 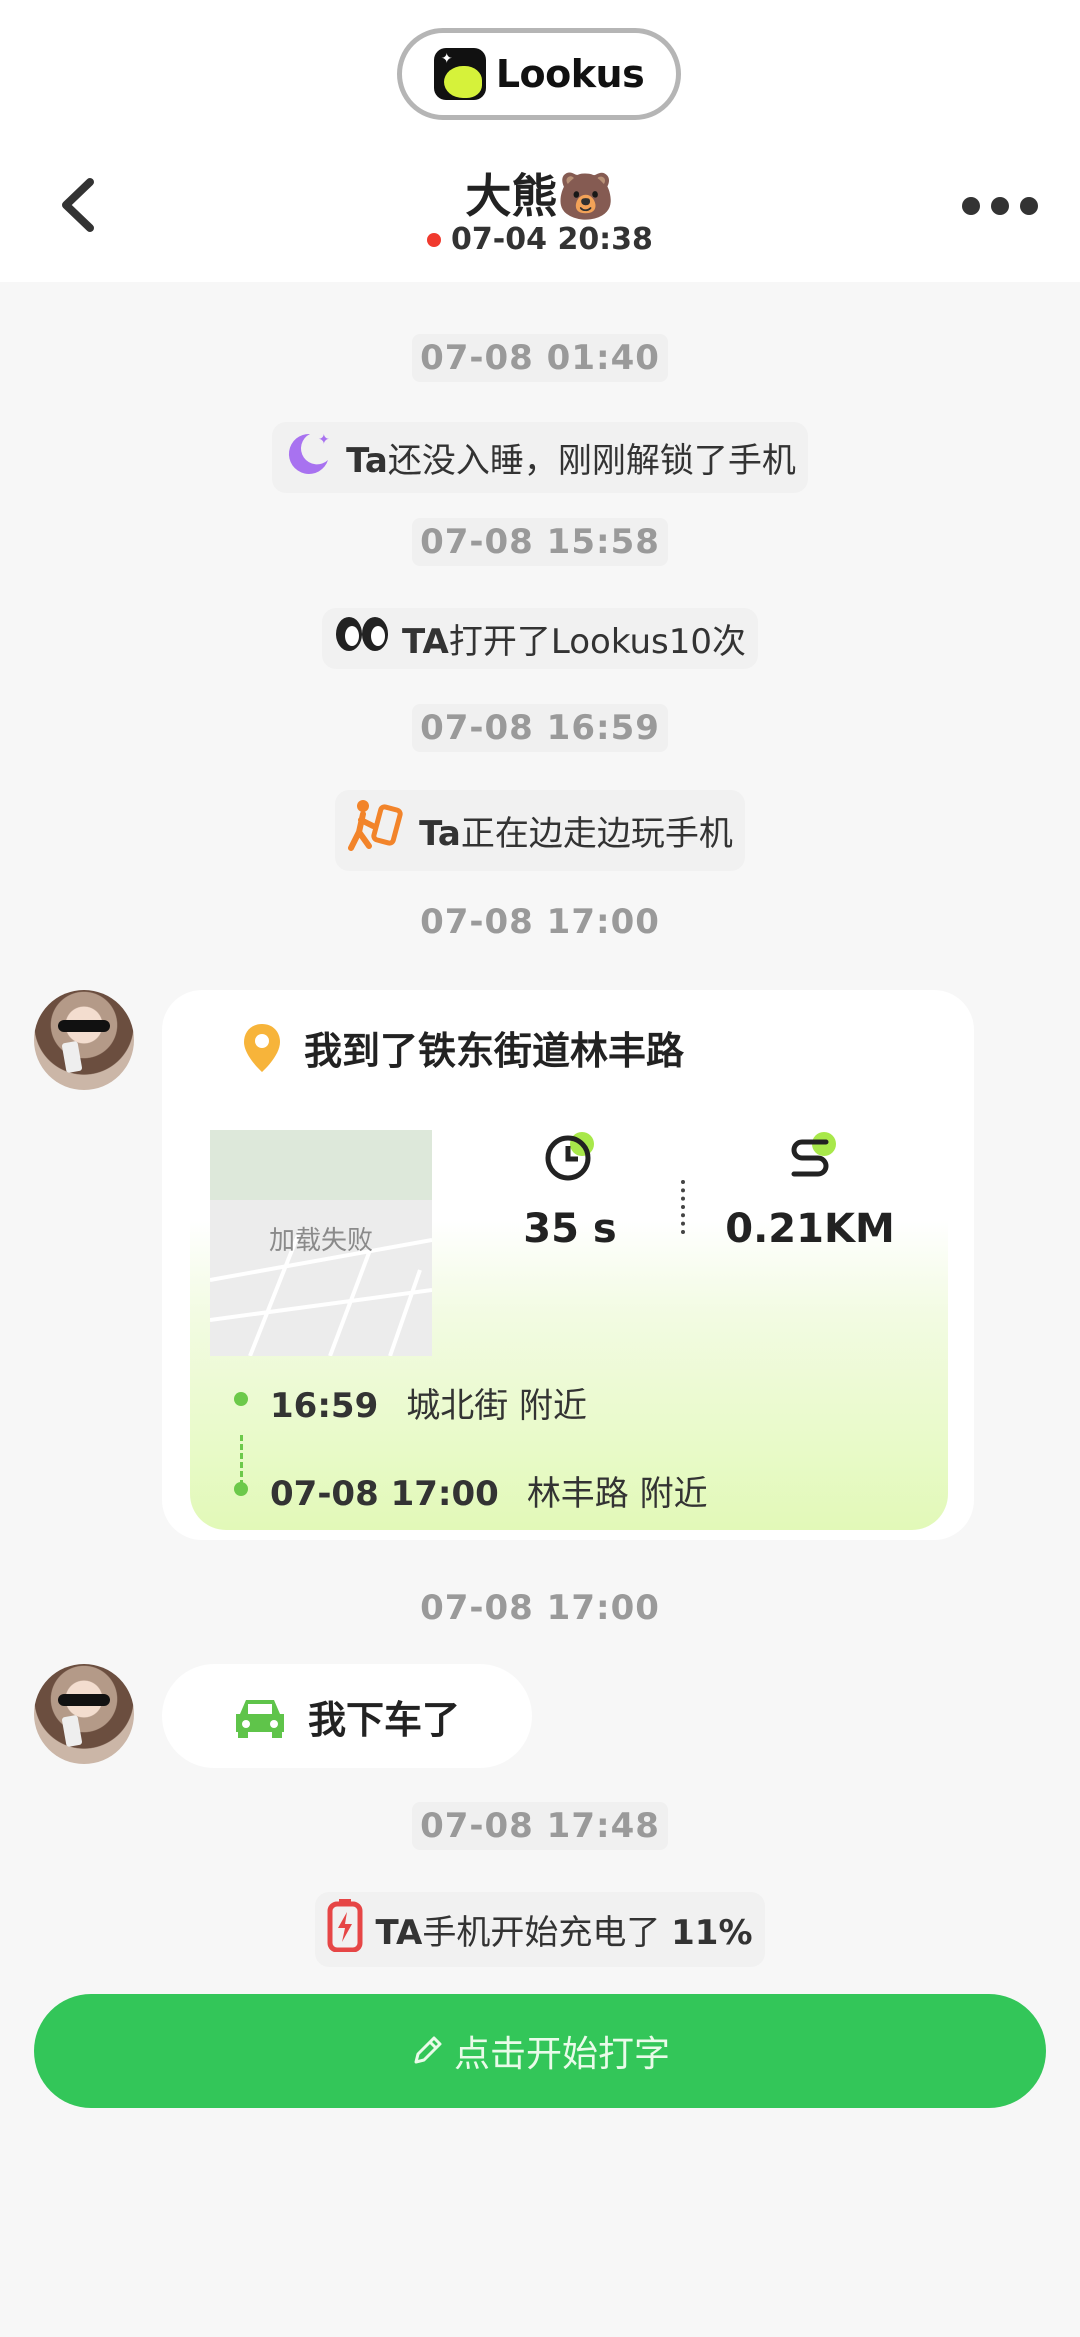 What do you see at coordinates (813, 1154) in the screenshot?
I see `route-icon` at bounding box center [813, 1154].